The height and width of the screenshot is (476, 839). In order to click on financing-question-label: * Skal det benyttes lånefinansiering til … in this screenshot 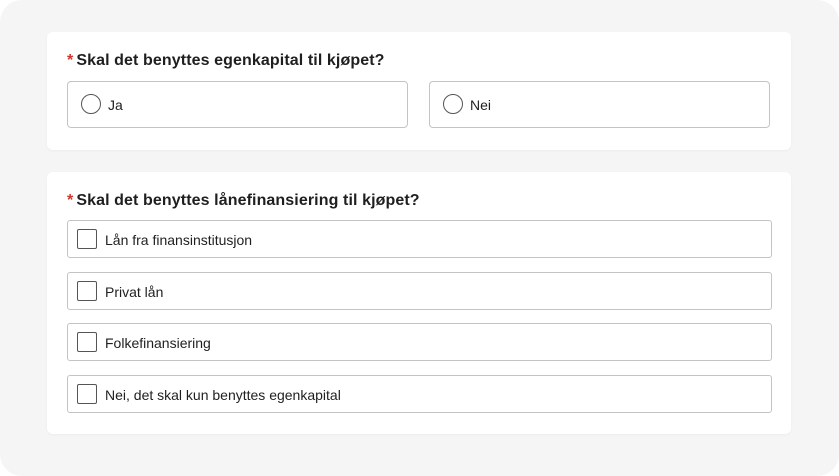, I will do `click(243, 201)`.